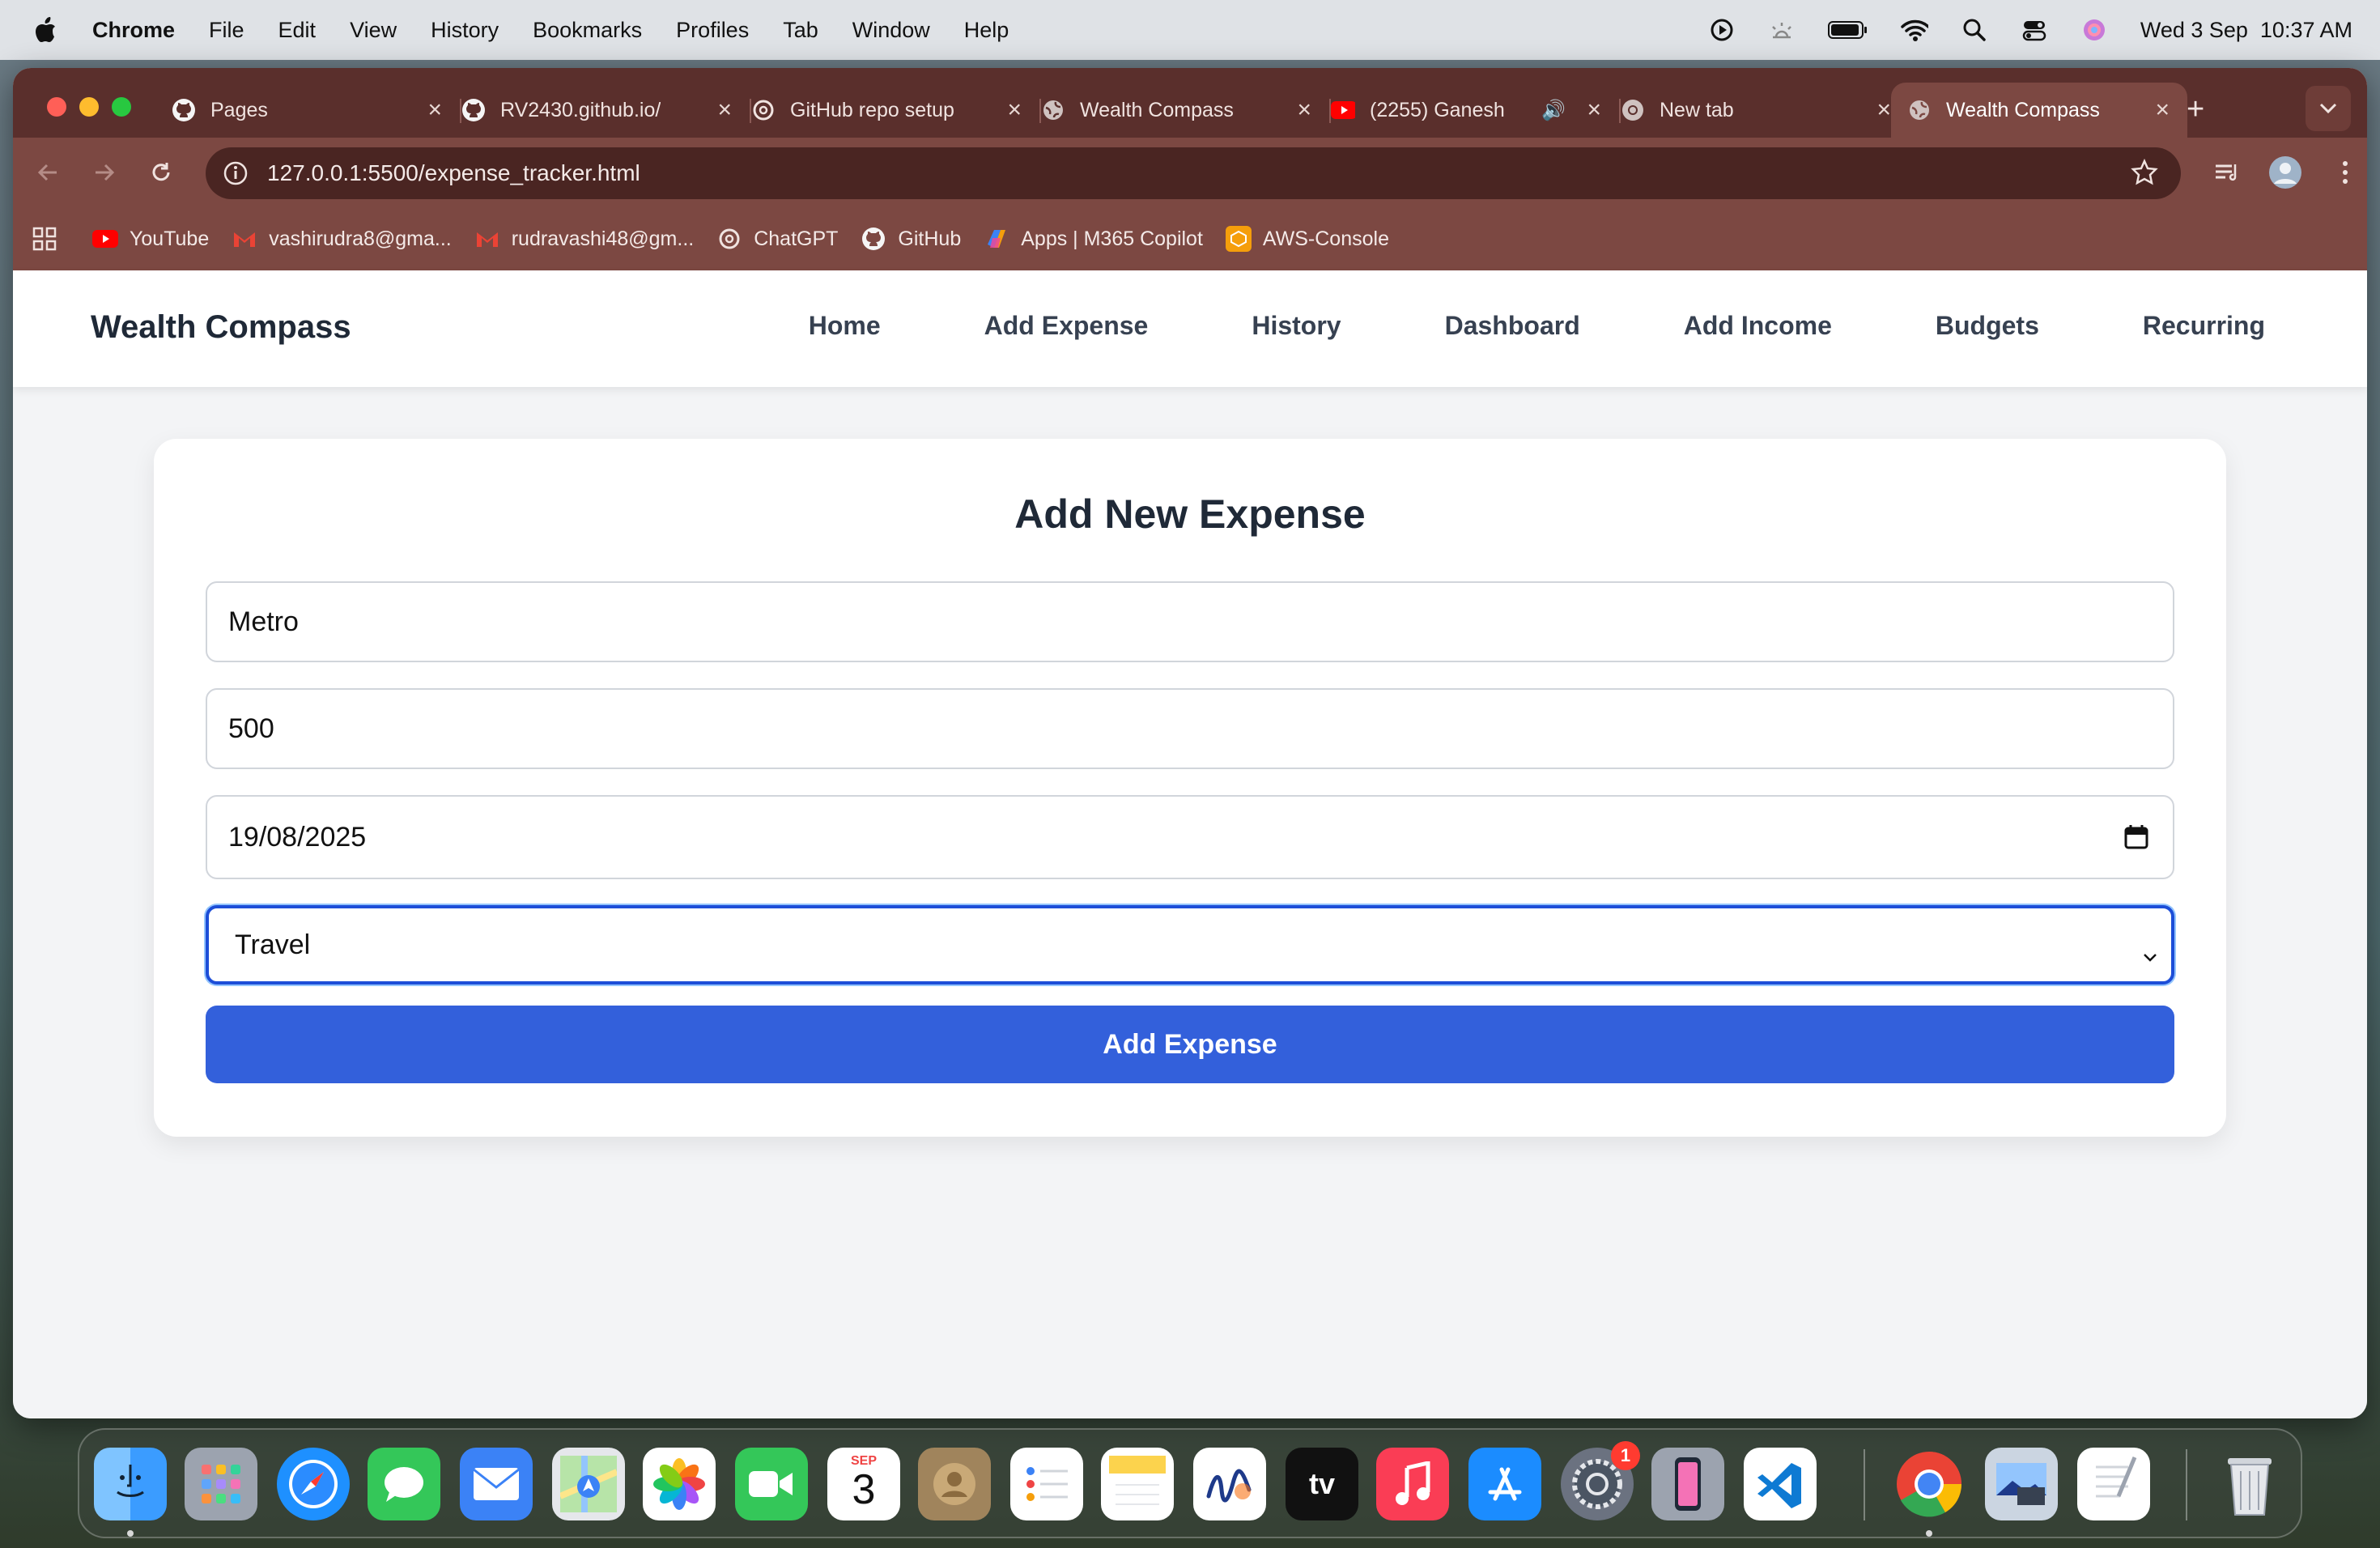  What do you see at coordinates (1190, 622) in the screenshot?
I see `description-input: Metro` at bounding box center [1190, 622].